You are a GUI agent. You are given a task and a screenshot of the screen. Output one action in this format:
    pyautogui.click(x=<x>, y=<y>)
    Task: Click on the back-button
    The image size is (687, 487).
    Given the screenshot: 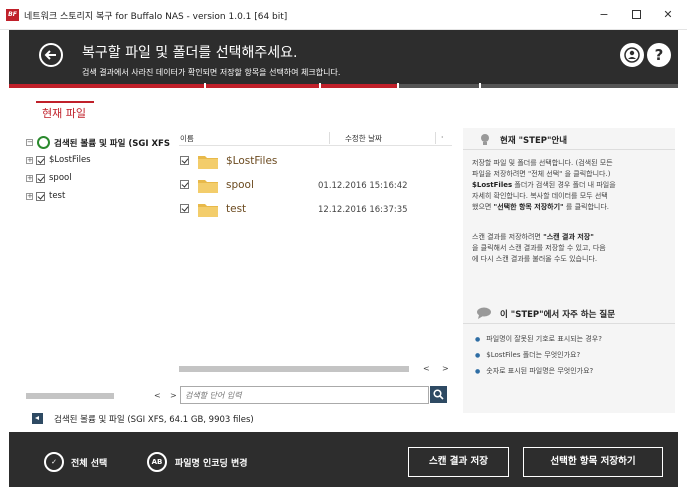 What is the action you would take?
    pyautogui.click(x=51, y=55)
    